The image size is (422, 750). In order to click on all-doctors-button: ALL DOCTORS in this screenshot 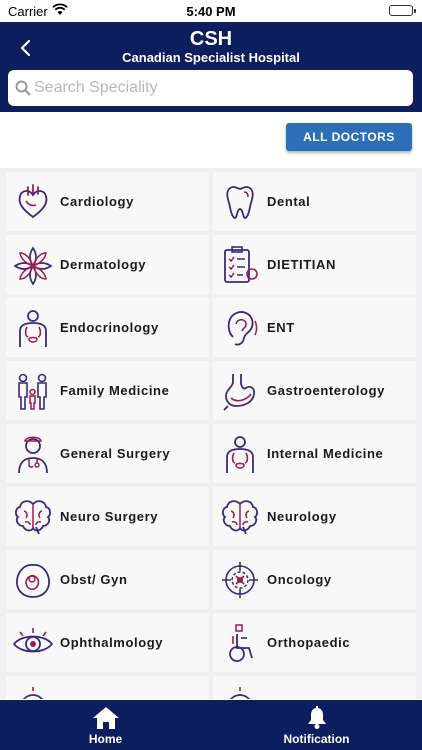, I will do `click(349, 137)`.